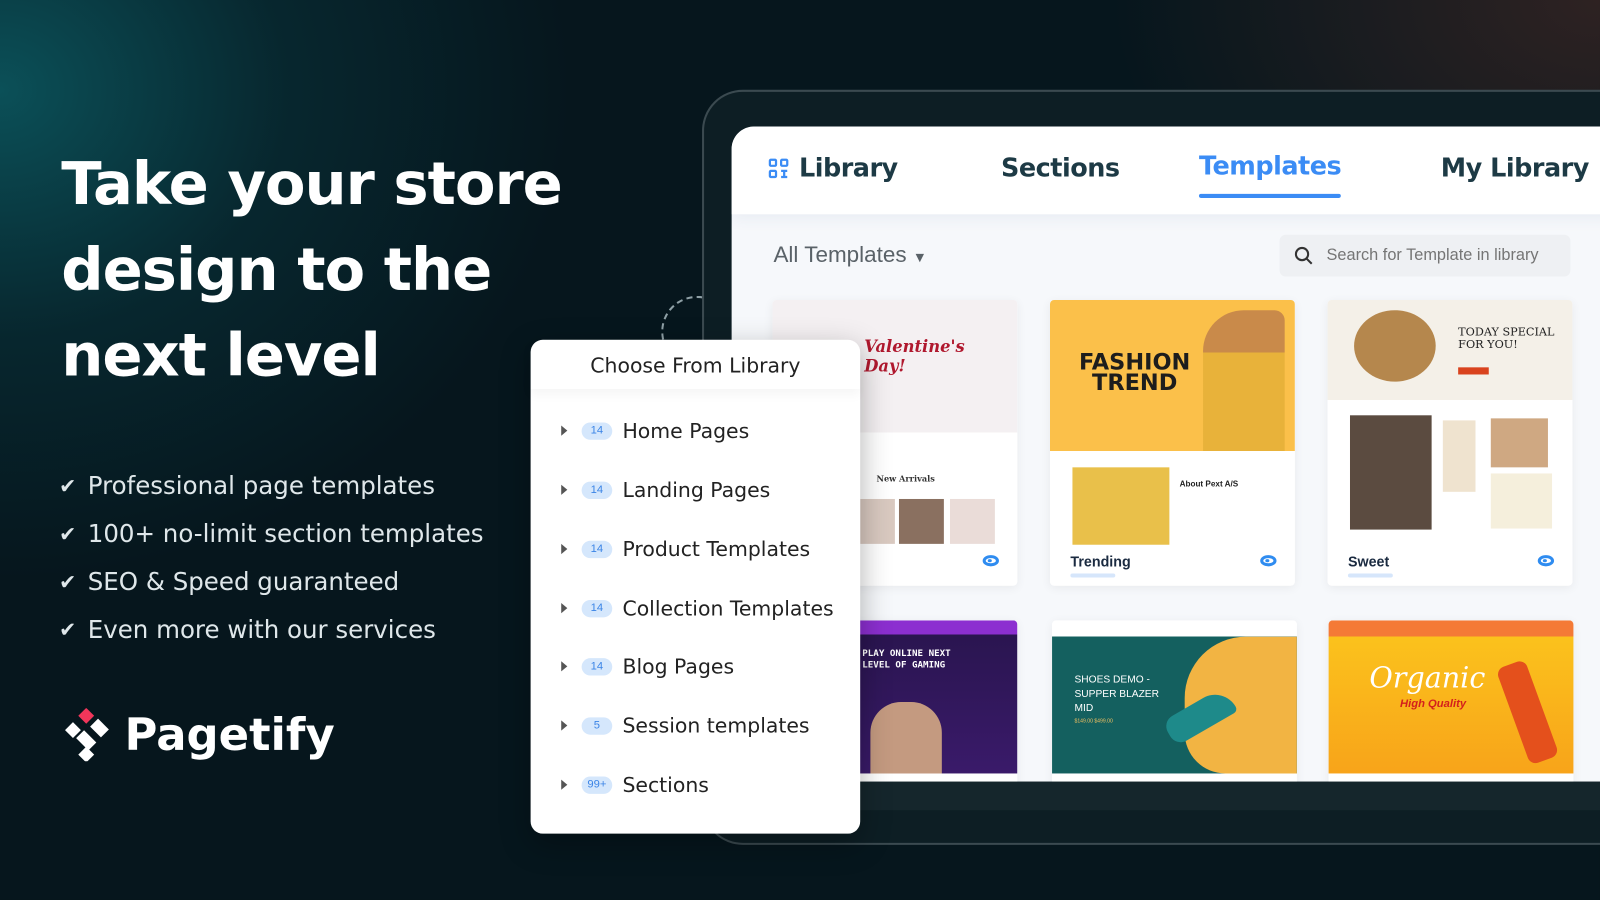 This screenshot has height=900, width=1600. I want to click on filter-label: All Templates, so click(840, 254).